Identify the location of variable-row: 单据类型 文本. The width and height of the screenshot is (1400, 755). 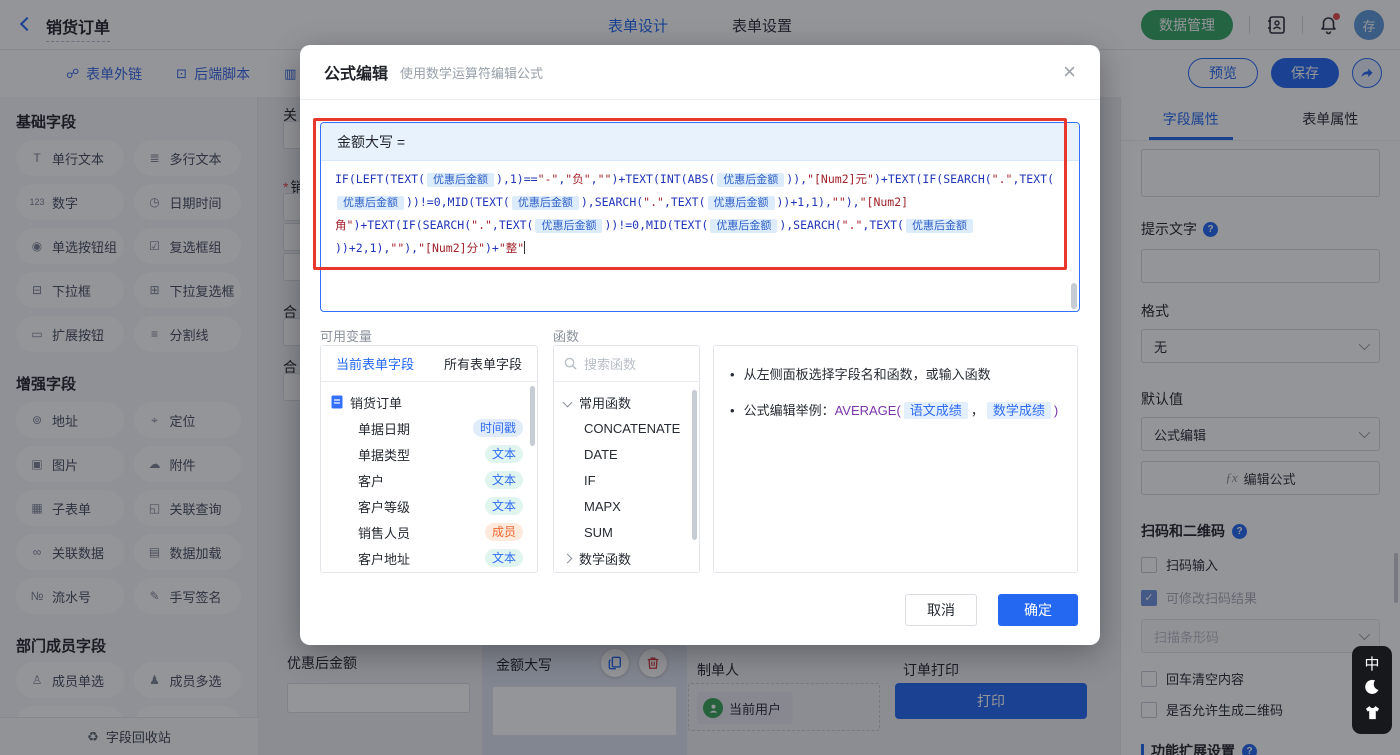
(429, 454).